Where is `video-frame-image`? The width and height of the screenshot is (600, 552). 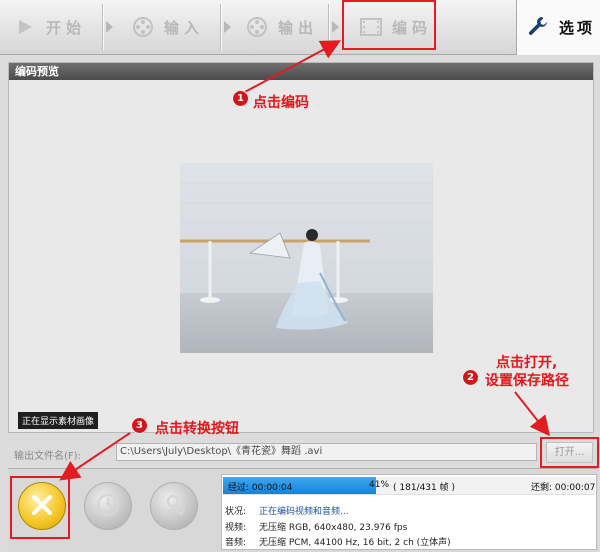 video-frame-image is located at coordinates (306, 258).